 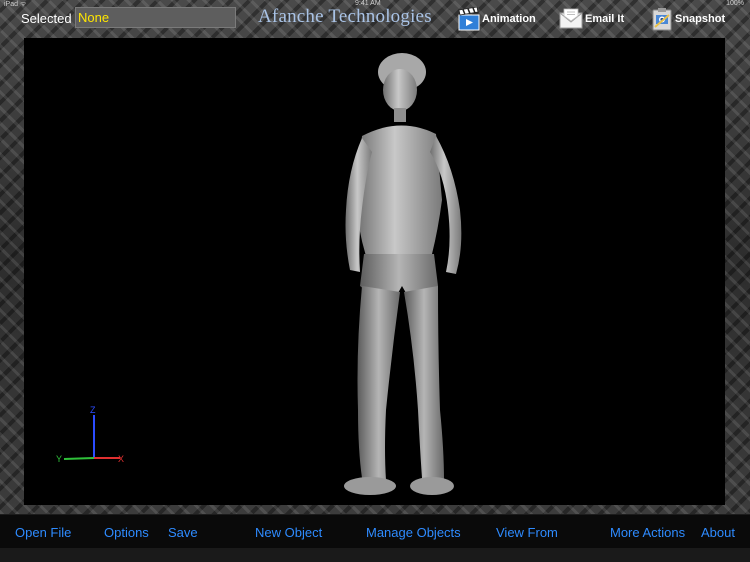 What do you see at coordinates (700, 19) in the screenshot?
I see `snapshot-label: Snapshot` at bounding box center [700, 19].